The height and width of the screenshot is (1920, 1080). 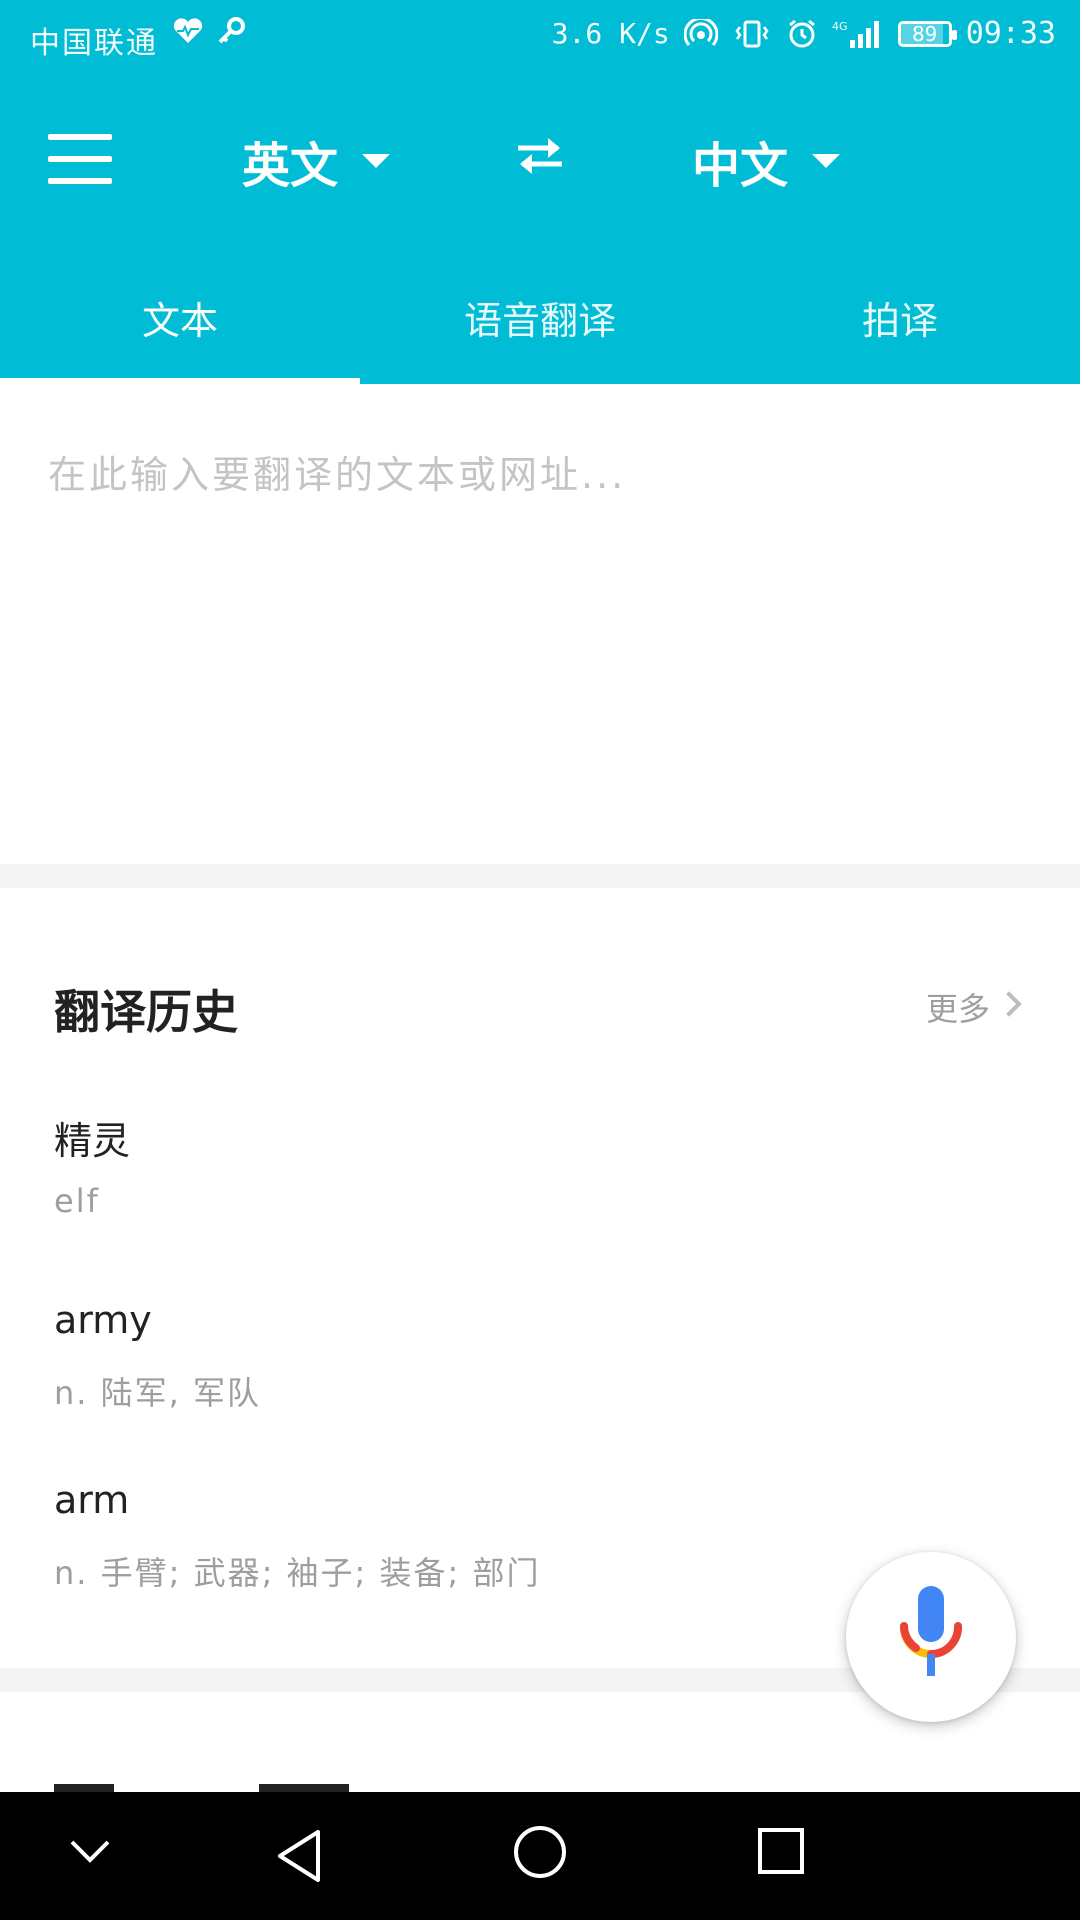 I want to click on vibrate-icon, so click(x=752, y=33).